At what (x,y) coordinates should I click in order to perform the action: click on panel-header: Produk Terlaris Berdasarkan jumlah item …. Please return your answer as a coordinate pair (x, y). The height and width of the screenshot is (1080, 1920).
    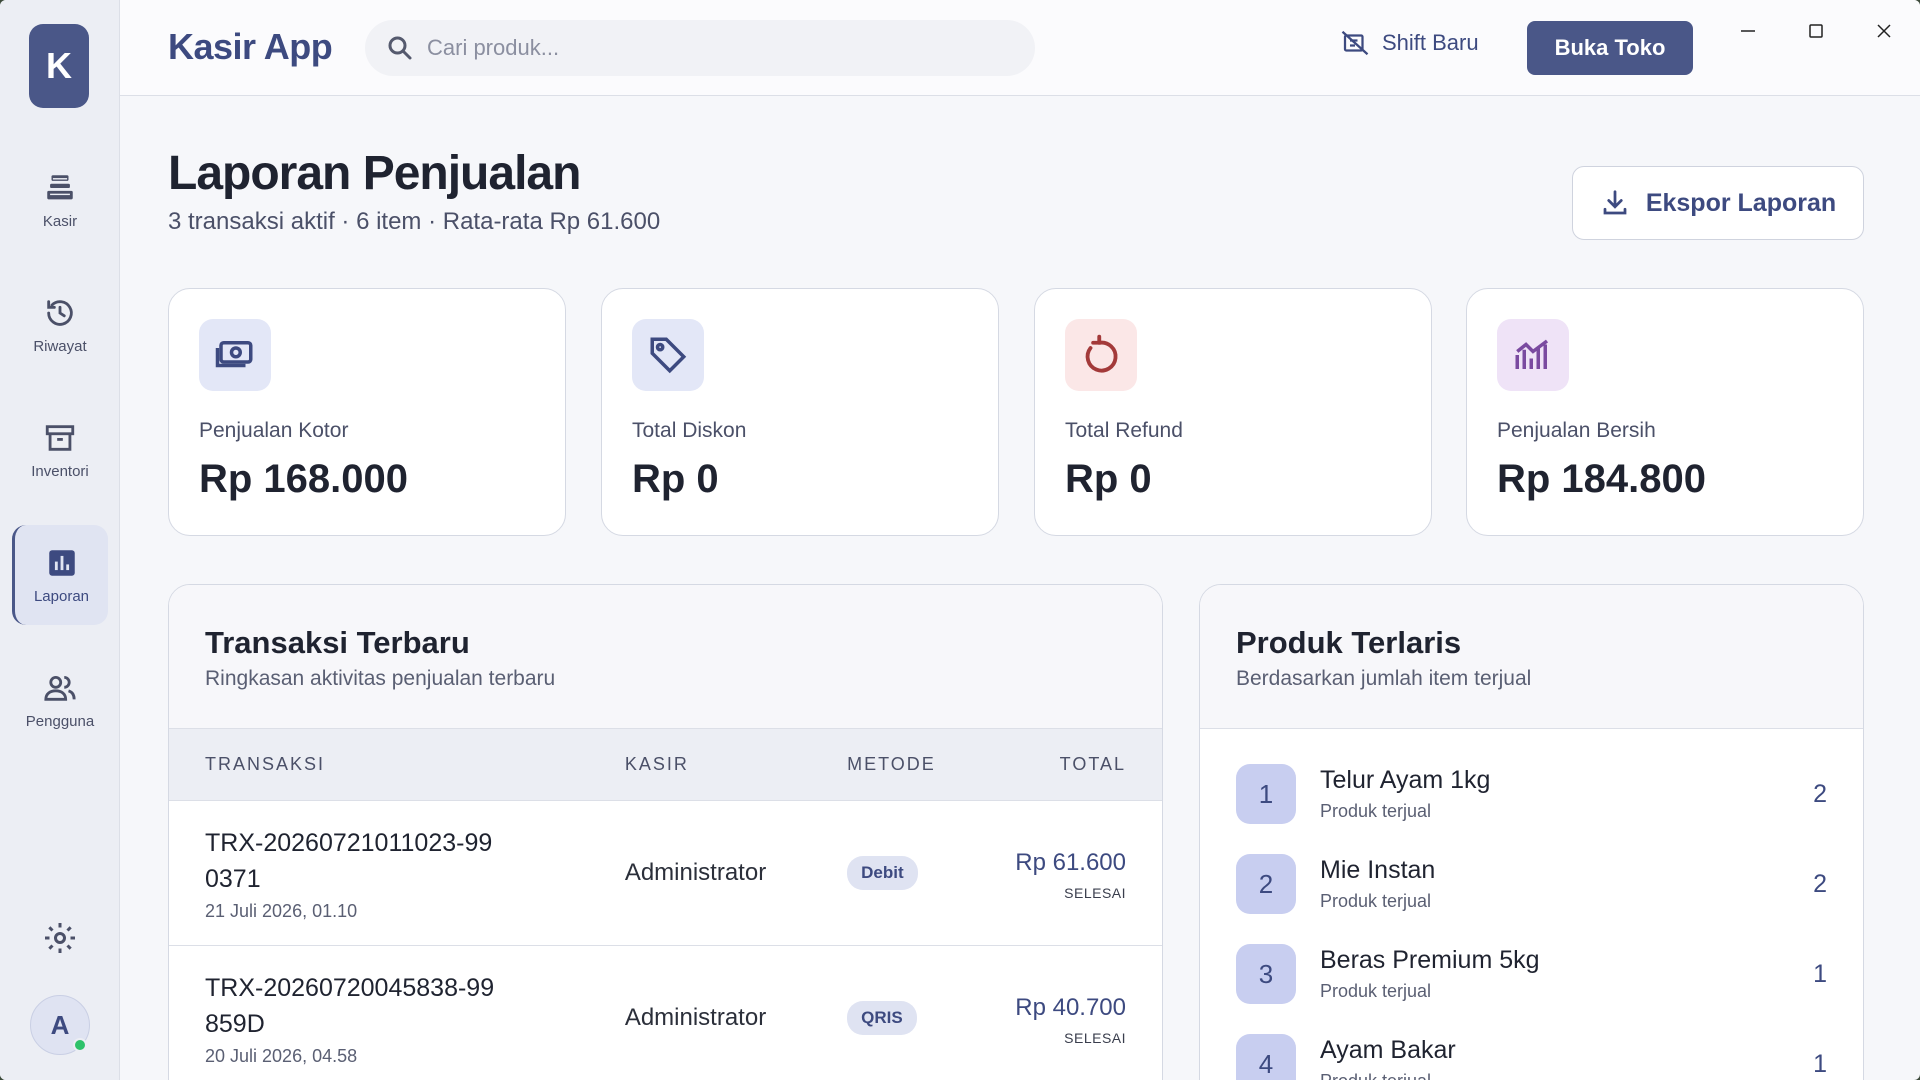
    Looking at the image, I should click on (1531, 657).